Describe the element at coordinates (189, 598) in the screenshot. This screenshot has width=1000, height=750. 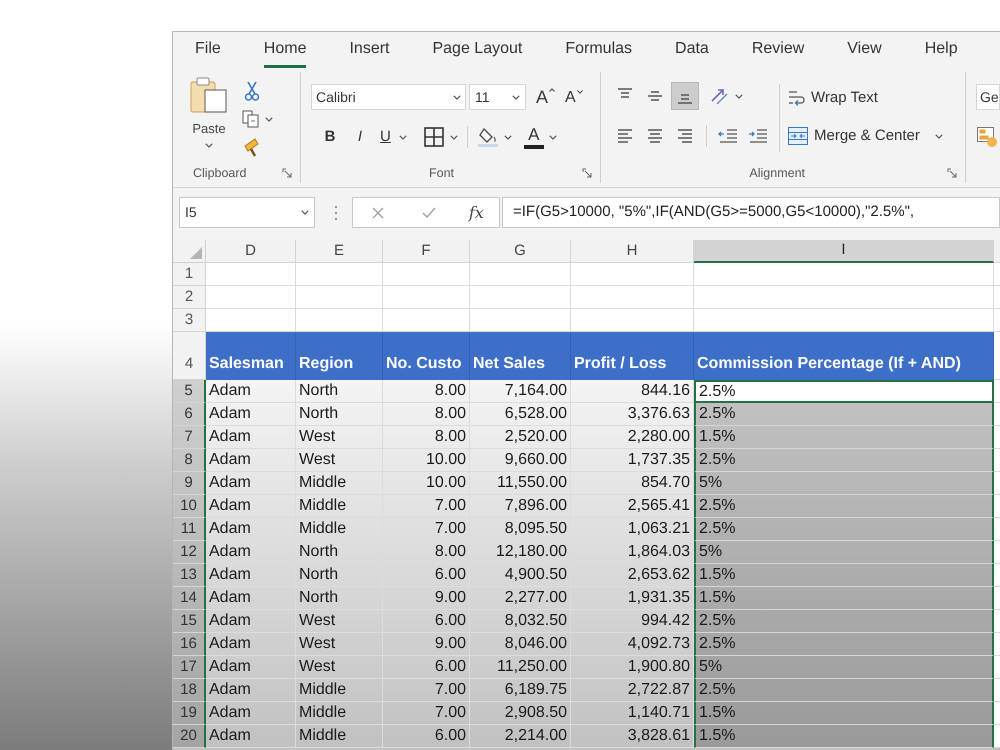
I see `row-header: 14` at that location.